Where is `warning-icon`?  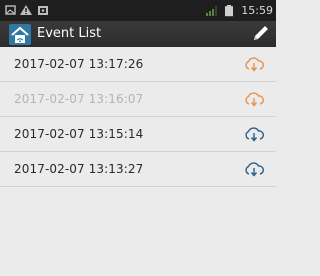
warning-icon is located at coordinates (26, 10).